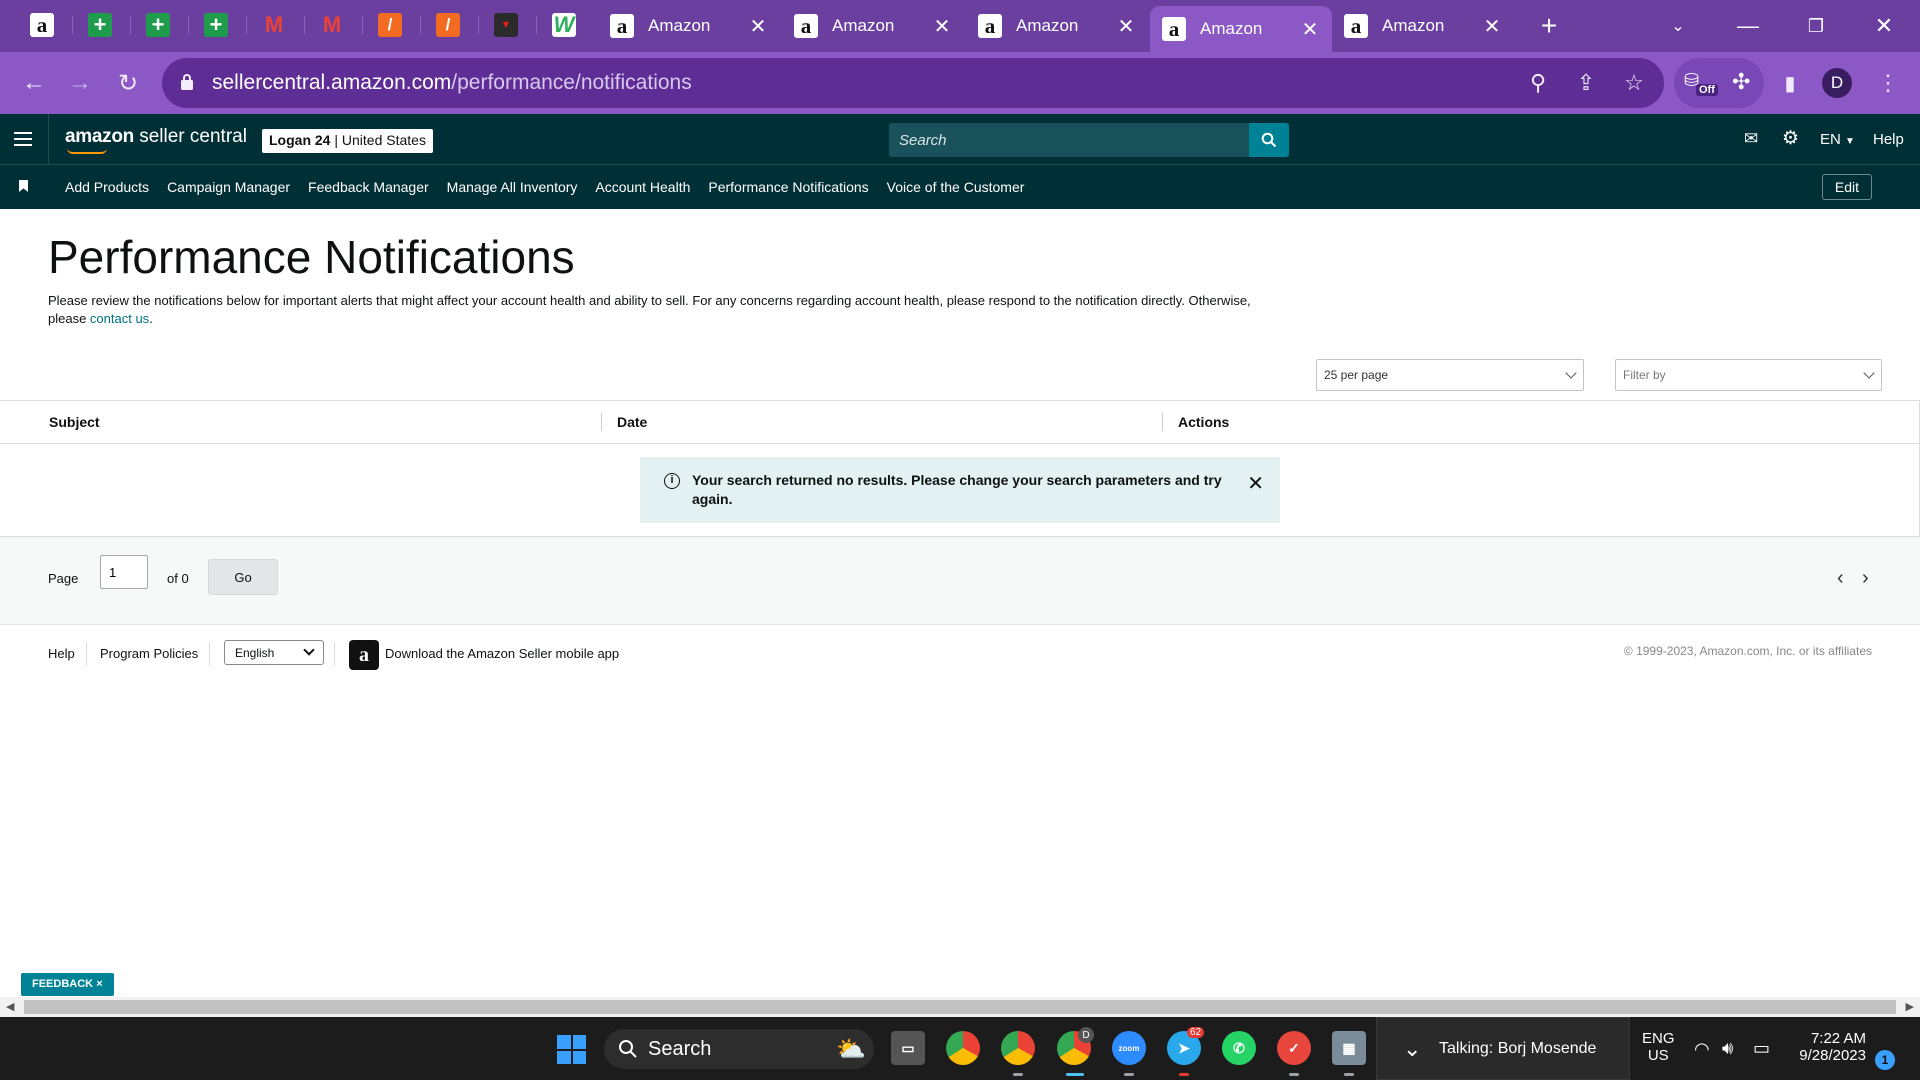 This screenshot has height=1080, width=1920. I want to click on account-switcher: Logan 24 | United States, so click(347, 141).